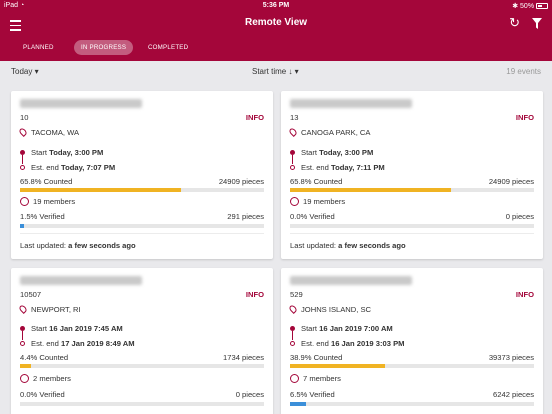 This screenshot has width=552, height=414. I want to click on event-location: TACOMA, WA, so click(48, 132).